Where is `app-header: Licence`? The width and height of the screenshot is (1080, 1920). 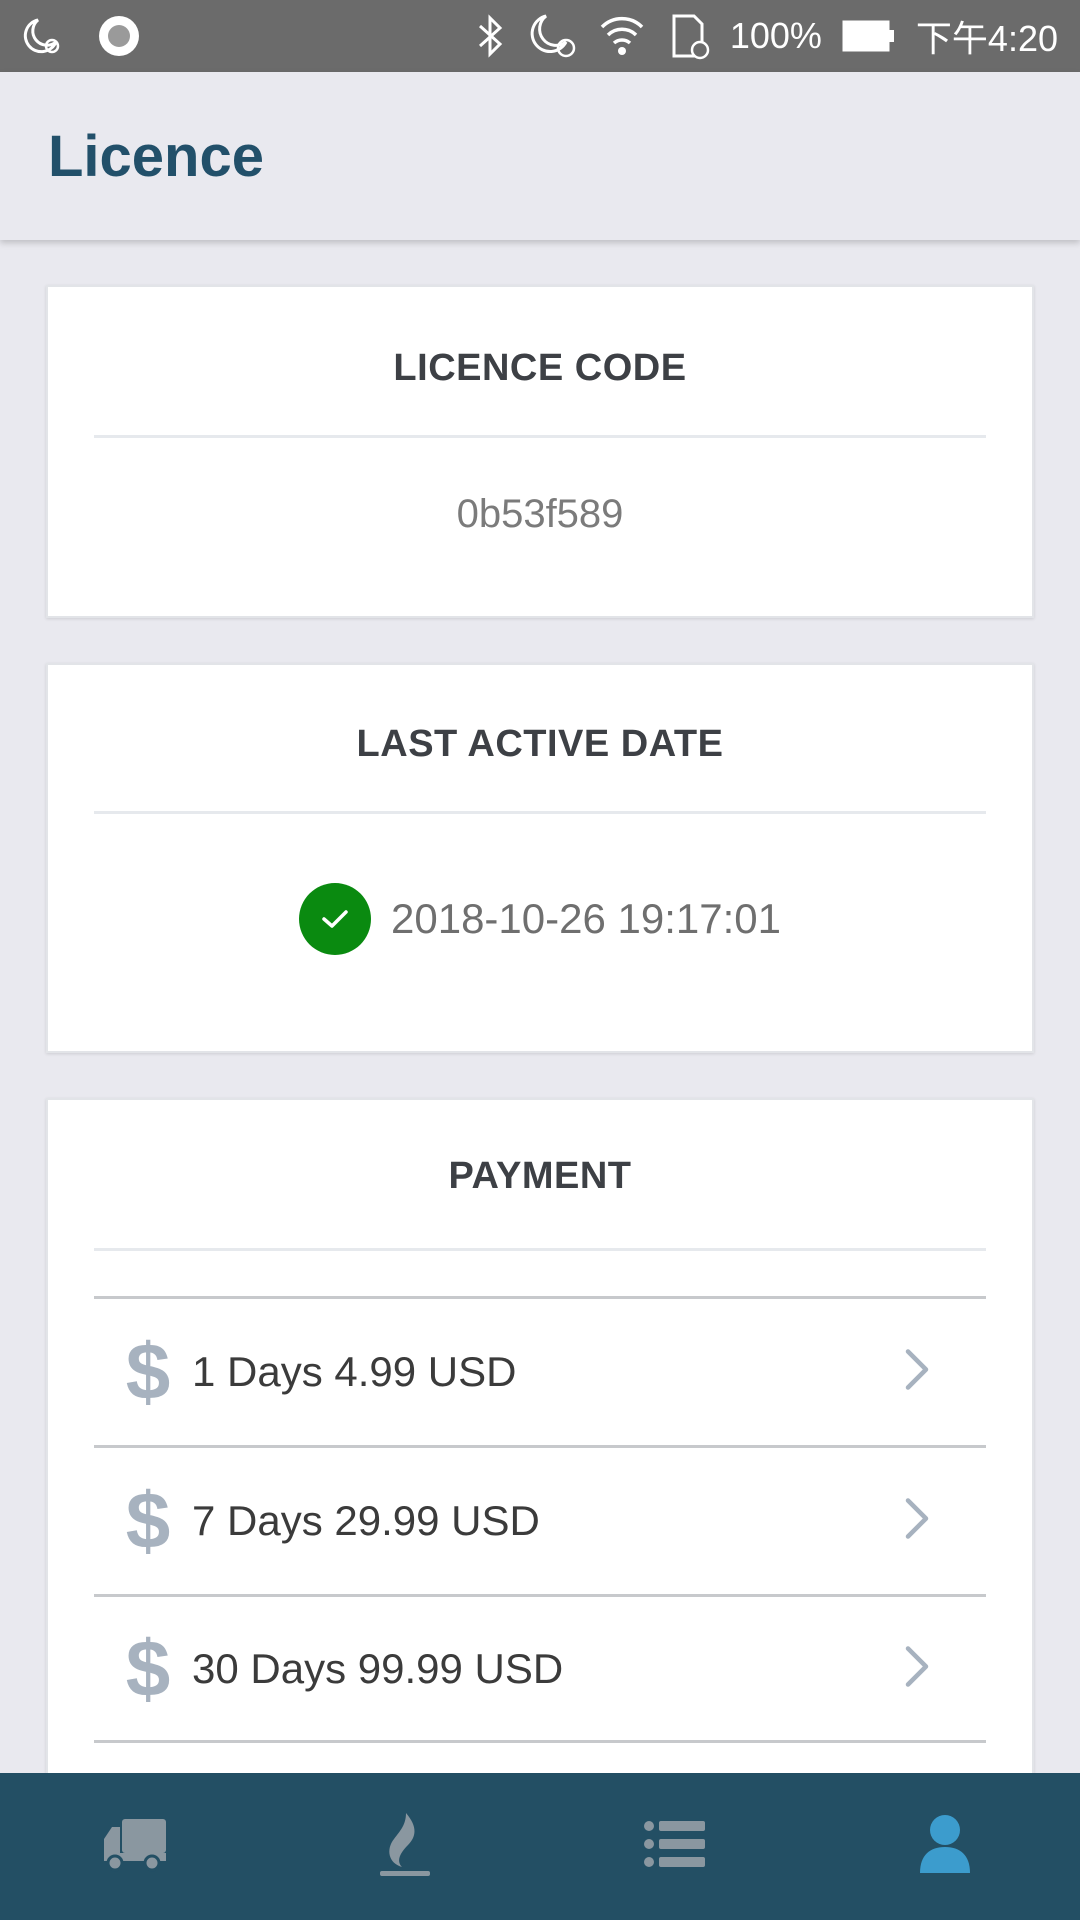
app-header: Licence is located at coordinates (540, 156).